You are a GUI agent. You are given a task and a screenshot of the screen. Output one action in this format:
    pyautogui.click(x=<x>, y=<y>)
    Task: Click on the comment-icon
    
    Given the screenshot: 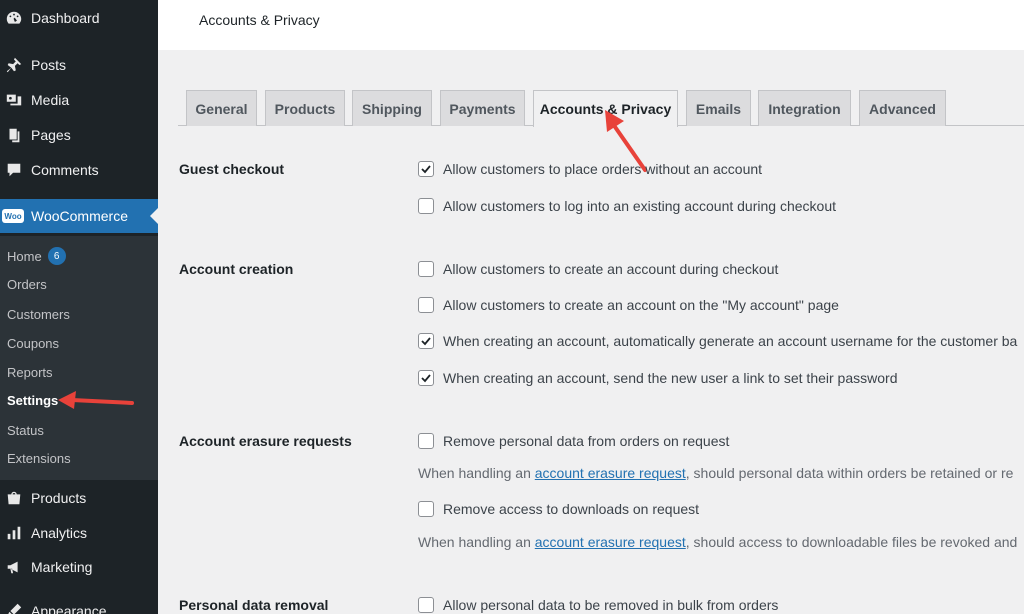 What is the action you would take?
    pyautogui.click(x=14, y=170)
    